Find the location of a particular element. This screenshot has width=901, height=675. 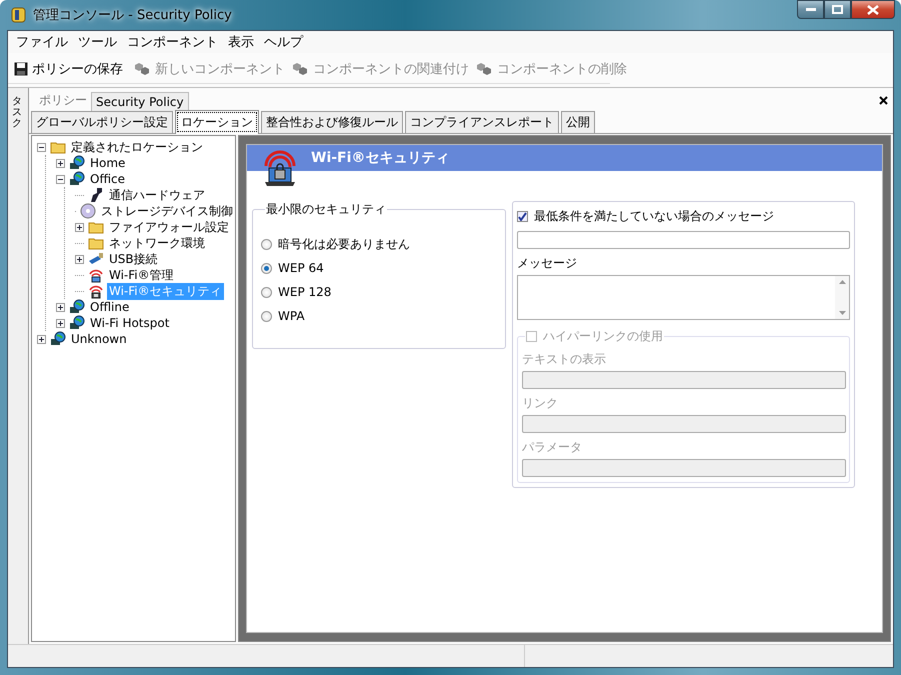

window-title: 管理コンソール - Security Policy is located at coordinates (132, 15).